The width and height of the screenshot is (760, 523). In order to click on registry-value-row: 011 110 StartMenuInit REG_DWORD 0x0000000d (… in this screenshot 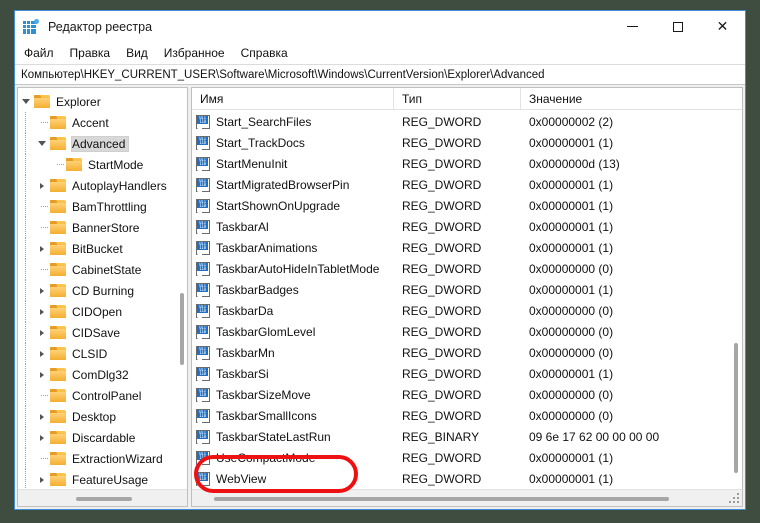, I will do `click(467, 163)`.